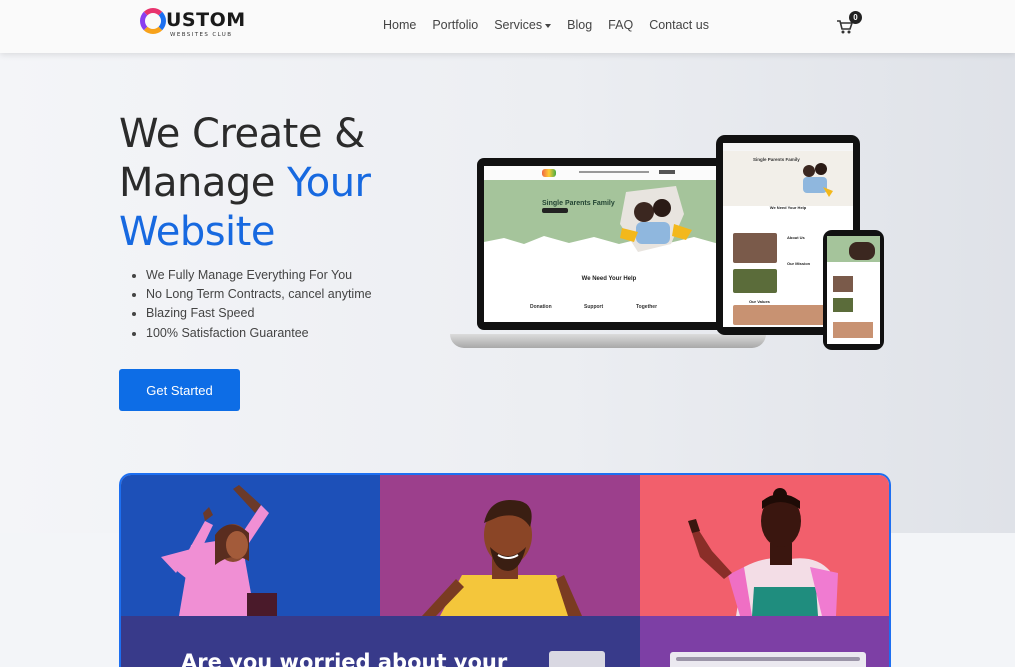  I want to click on tablet-mock-values: Our Values, so click(759, 301).